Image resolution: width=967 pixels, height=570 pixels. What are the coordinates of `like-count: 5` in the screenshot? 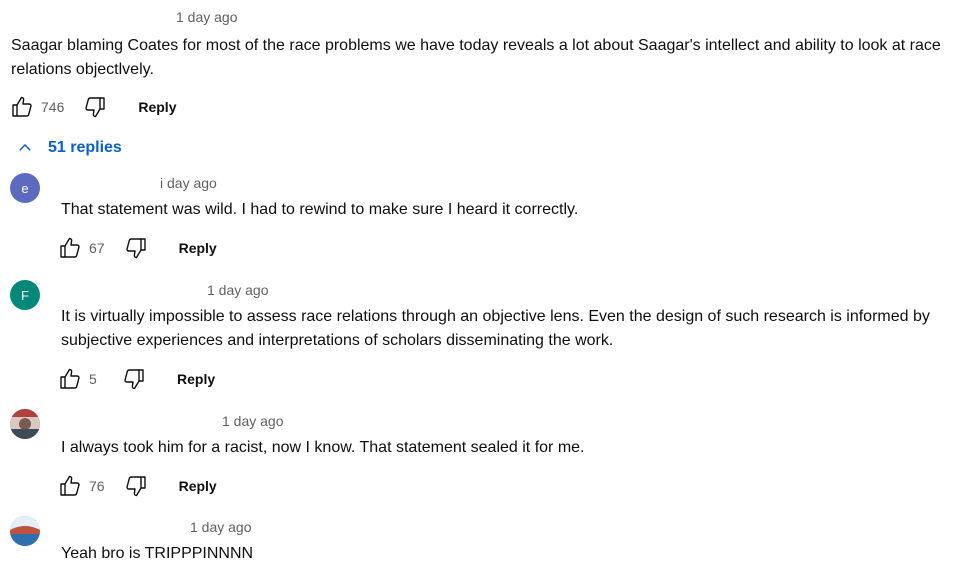 It's located at (93, 379).